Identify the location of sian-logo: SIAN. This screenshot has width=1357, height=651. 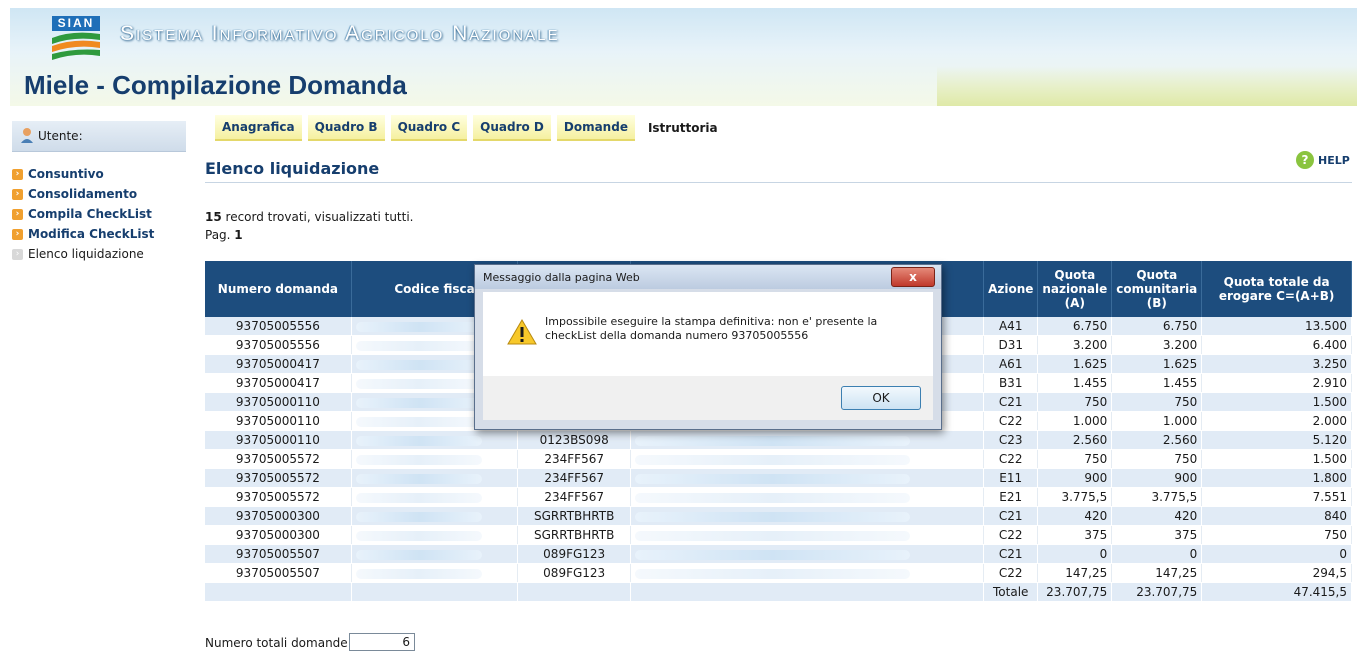
(63, 36).